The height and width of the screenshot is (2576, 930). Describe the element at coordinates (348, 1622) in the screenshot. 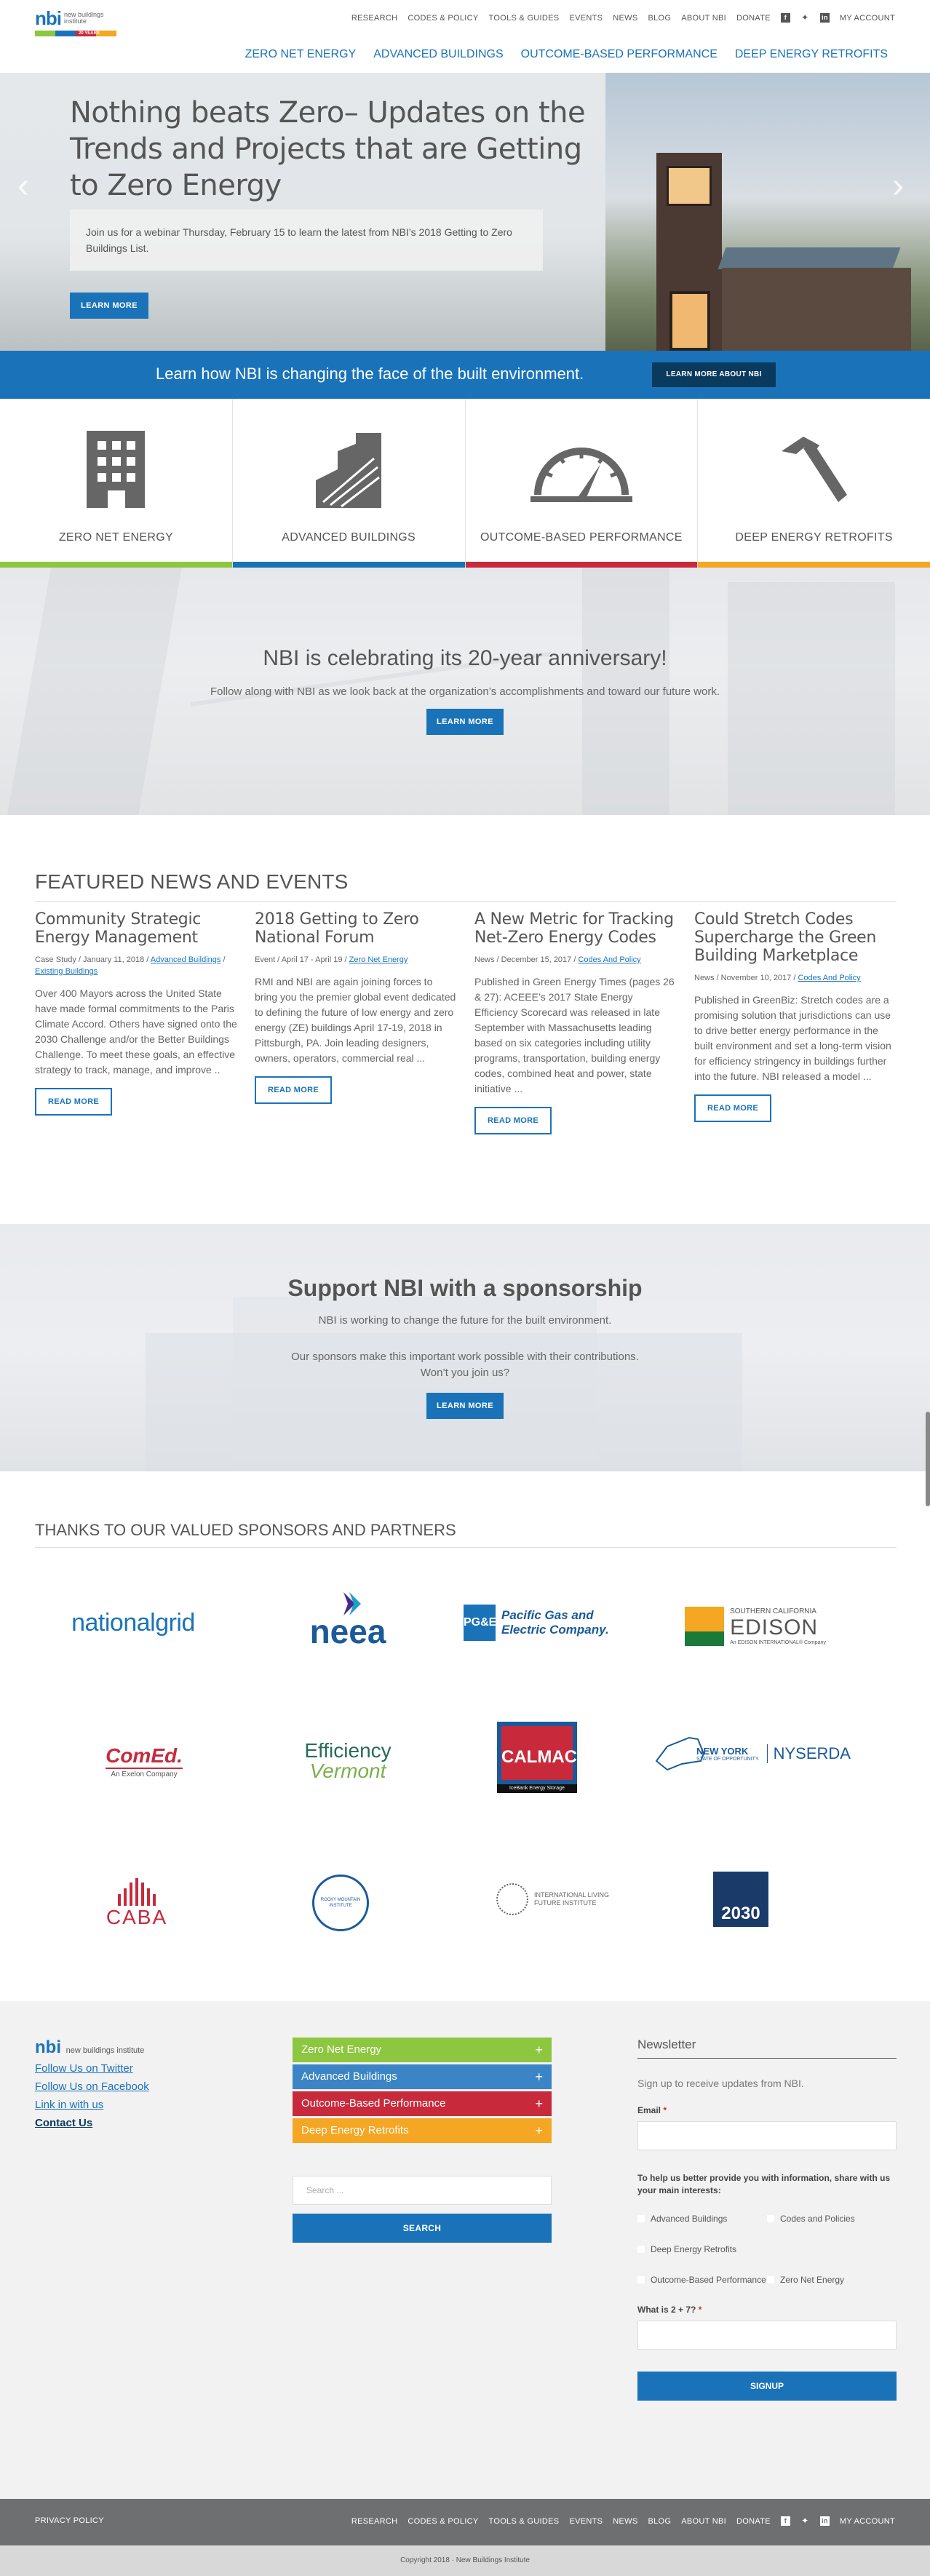

I see `neea-logo: neea` at that location.